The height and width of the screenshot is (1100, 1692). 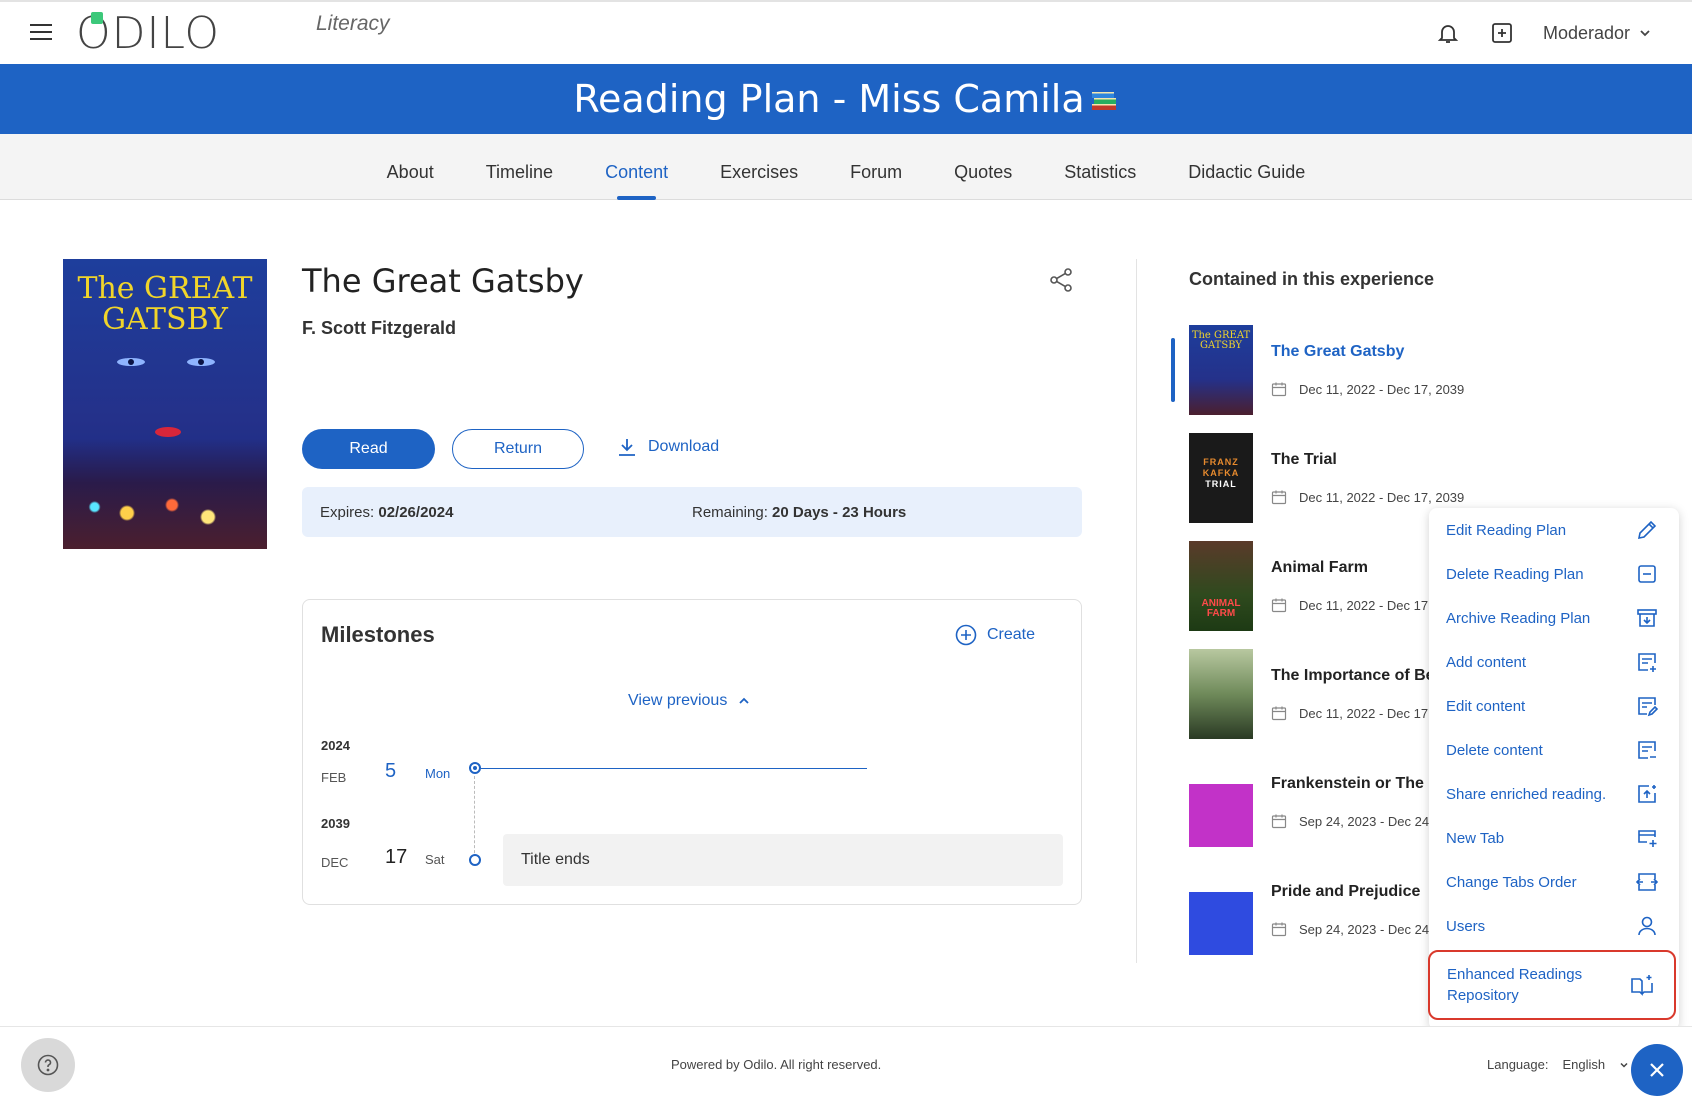 I want to click on list-item-title: The Importance of Be, so click(x=1353, y=675).